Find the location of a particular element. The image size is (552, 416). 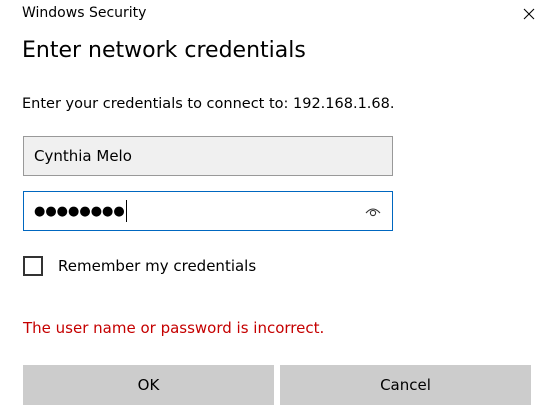

remember-credentials-row: Remember my credentials is located at coordinates (139, 266).